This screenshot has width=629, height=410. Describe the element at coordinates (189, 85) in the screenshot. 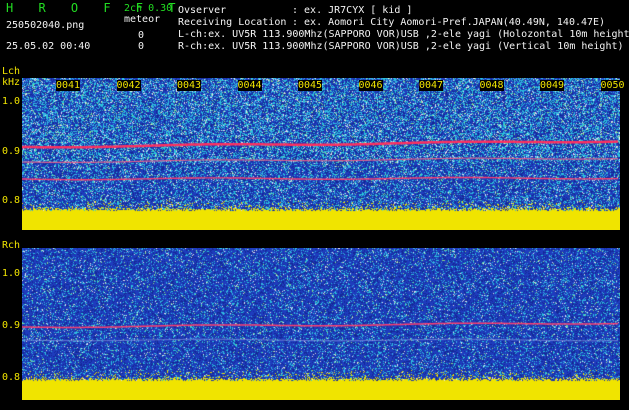

I see `lch-time-tick-0043: 0043` at that location.